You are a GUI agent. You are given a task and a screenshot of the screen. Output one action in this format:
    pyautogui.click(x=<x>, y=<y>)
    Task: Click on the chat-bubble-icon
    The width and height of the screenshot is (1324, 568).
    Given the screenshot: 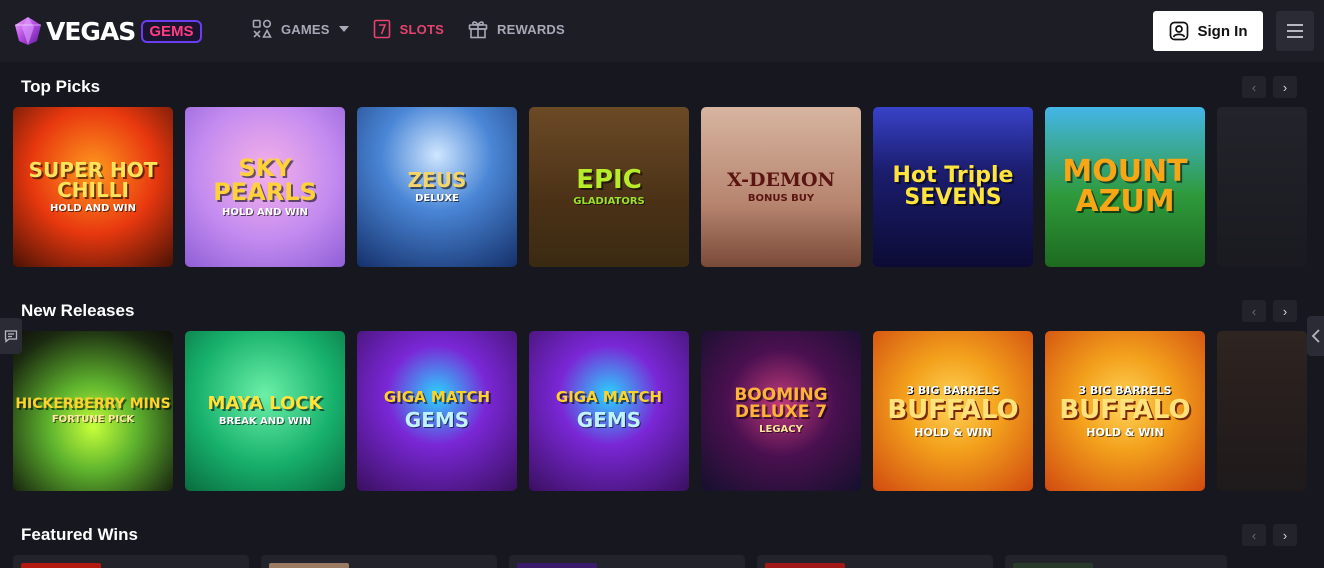 What is the action you would take?
    pyautogui.click(x=11, y=336)
    